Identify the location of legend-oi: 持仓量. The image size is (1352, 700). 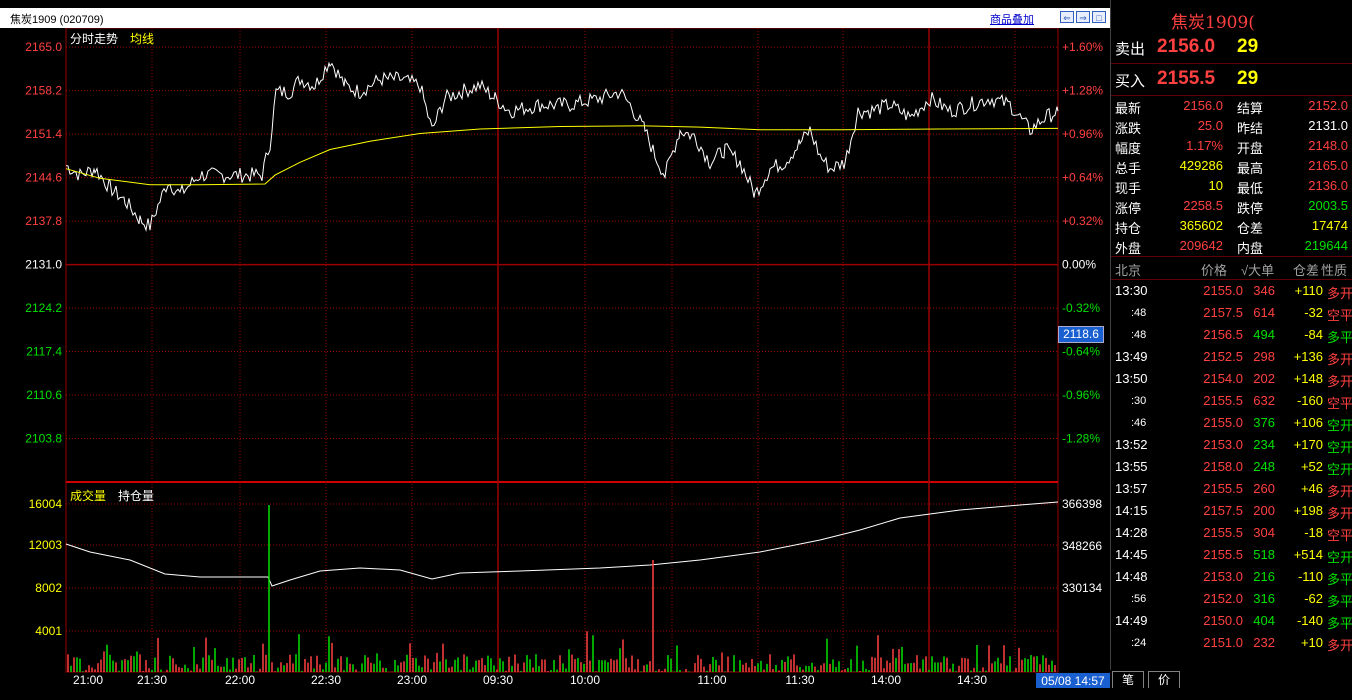
(136, 496).